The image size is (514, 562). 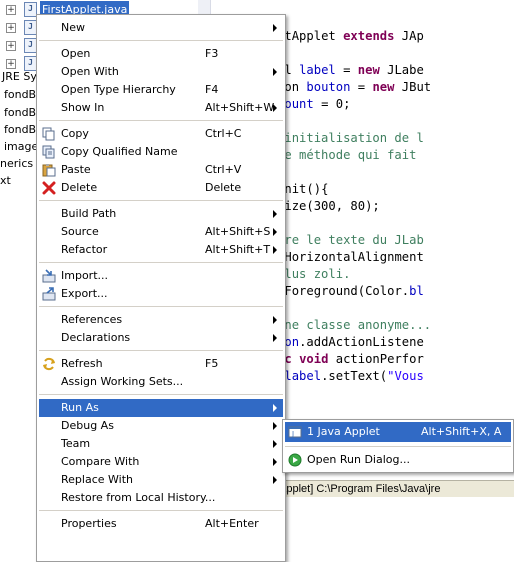 What do you see at coordinates (82, 363) in the screenshot?
I see `menu-item-label: Refresh` at bounding box center [82, 363].